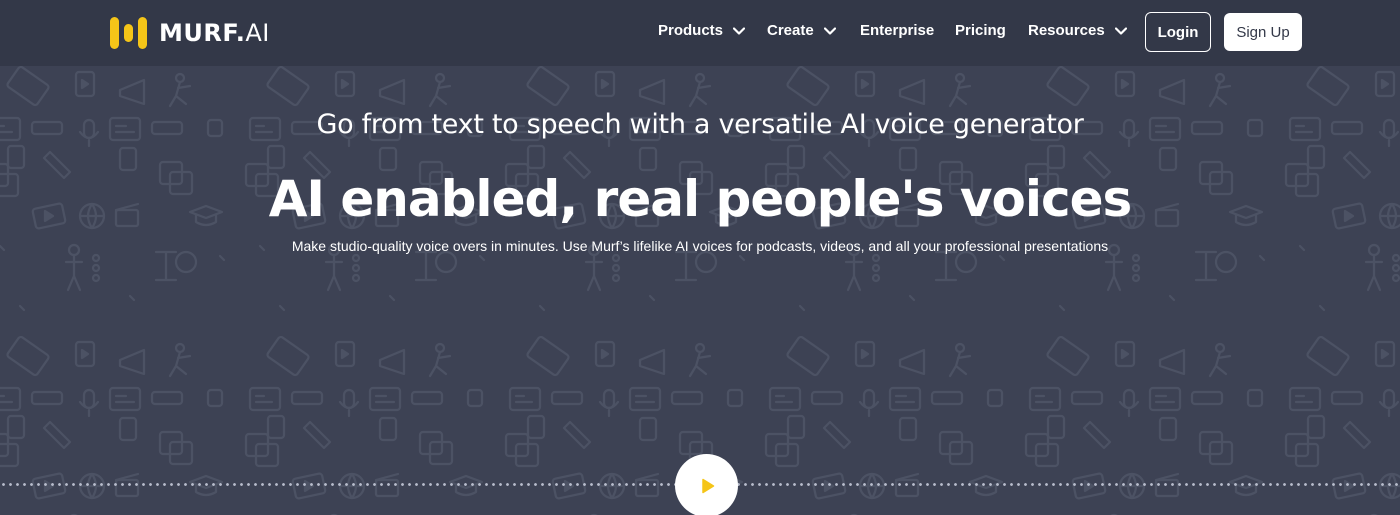  I want to click on play-icon, so click(707, 485).